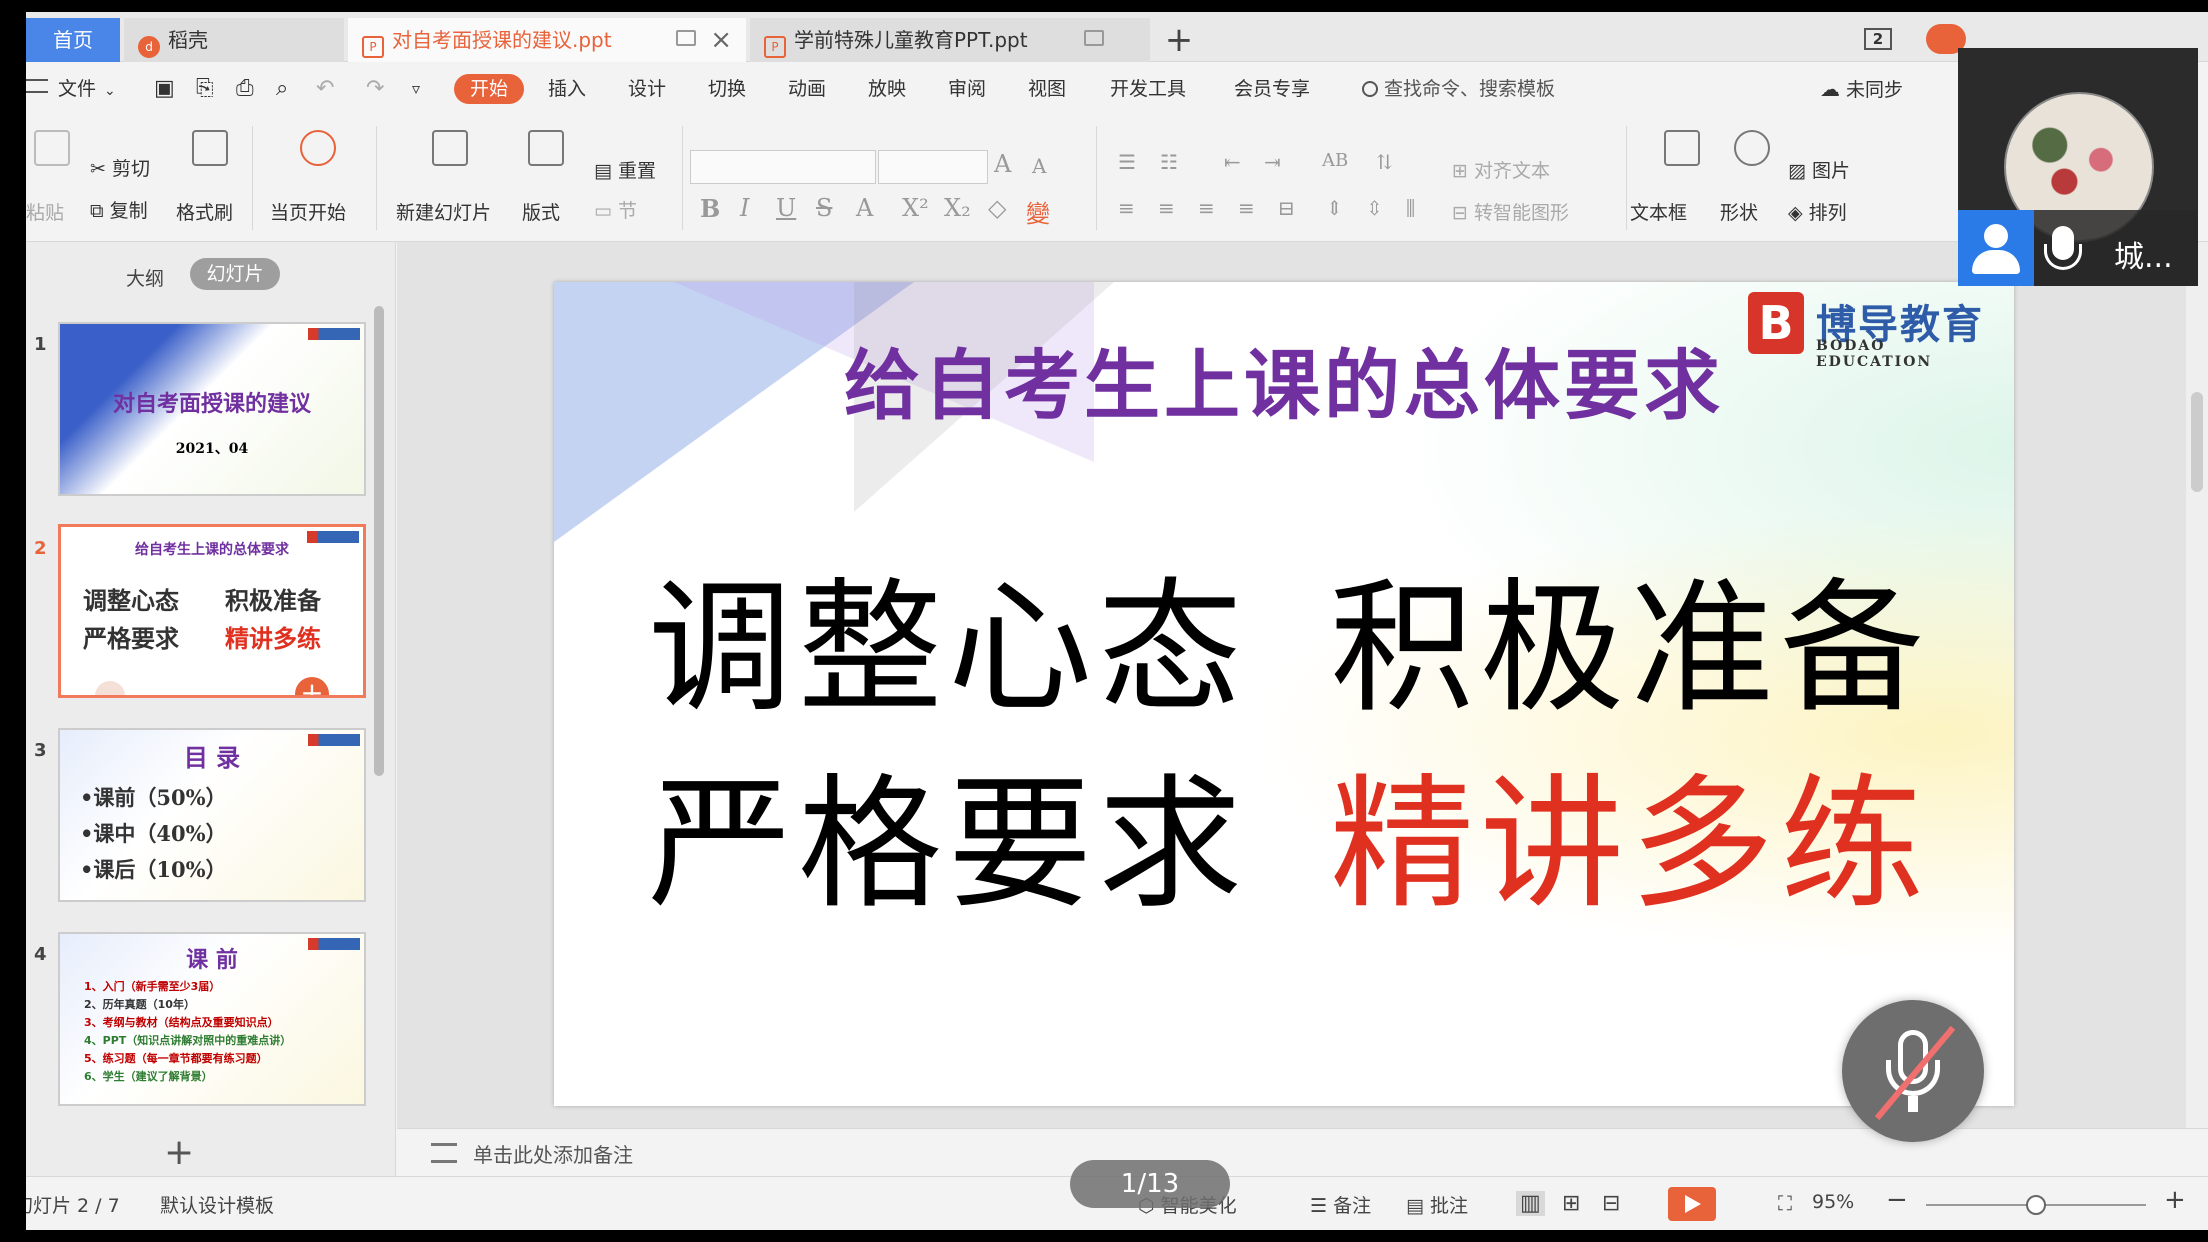 This screenshot has height=1242, width=2208. Describe the element at coordinates (1246, 208) in the screenshot. I see `justify-icon: ≡` at that location.